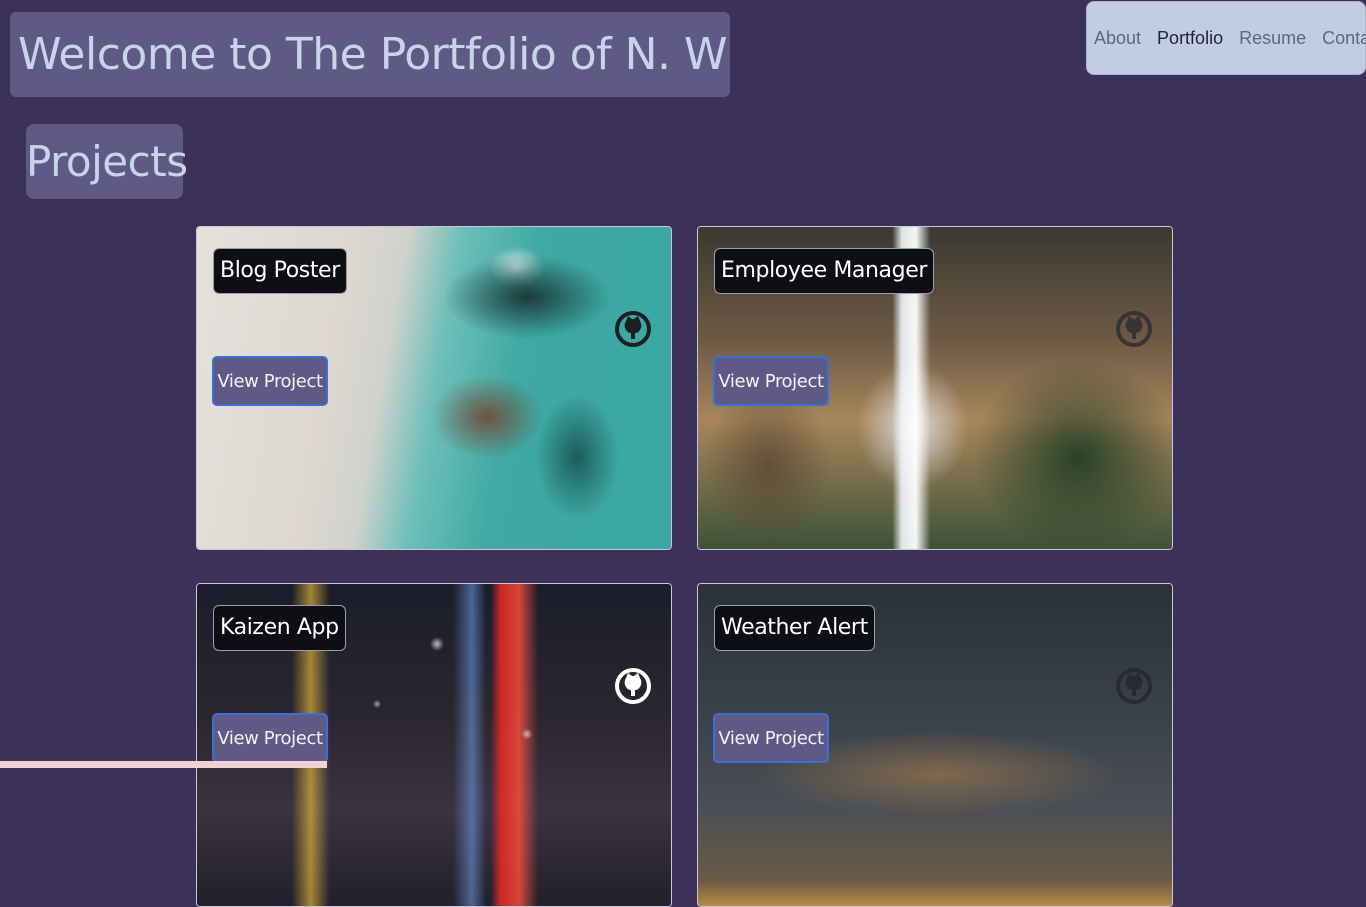  What do you see at coordinates (1117, 38) in the screenshot?
I see `nav-link-about: About` at bounding box center [1117, 38].